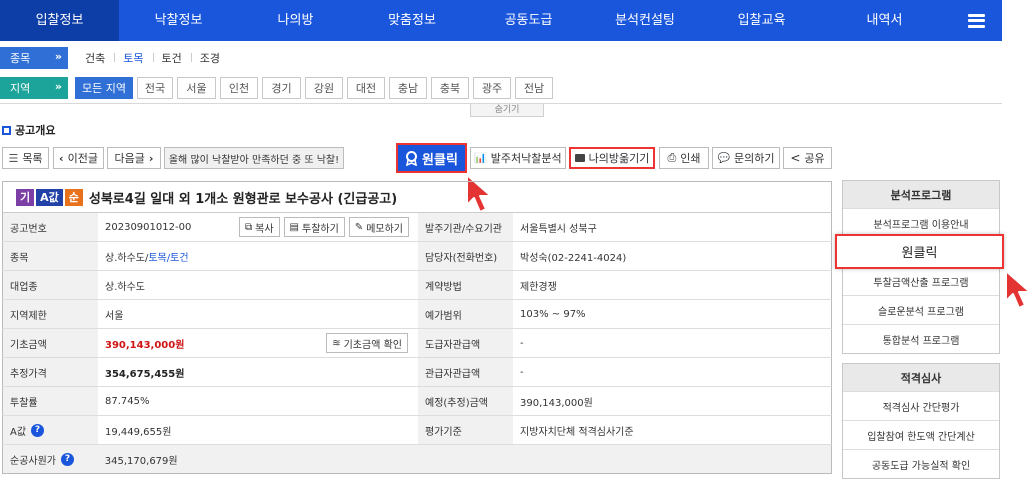  Describe the element at coordinates (921, 463) in the screenshot. I see `joint-performance-check-link: 공동도급 가능실적 확인` at that location.